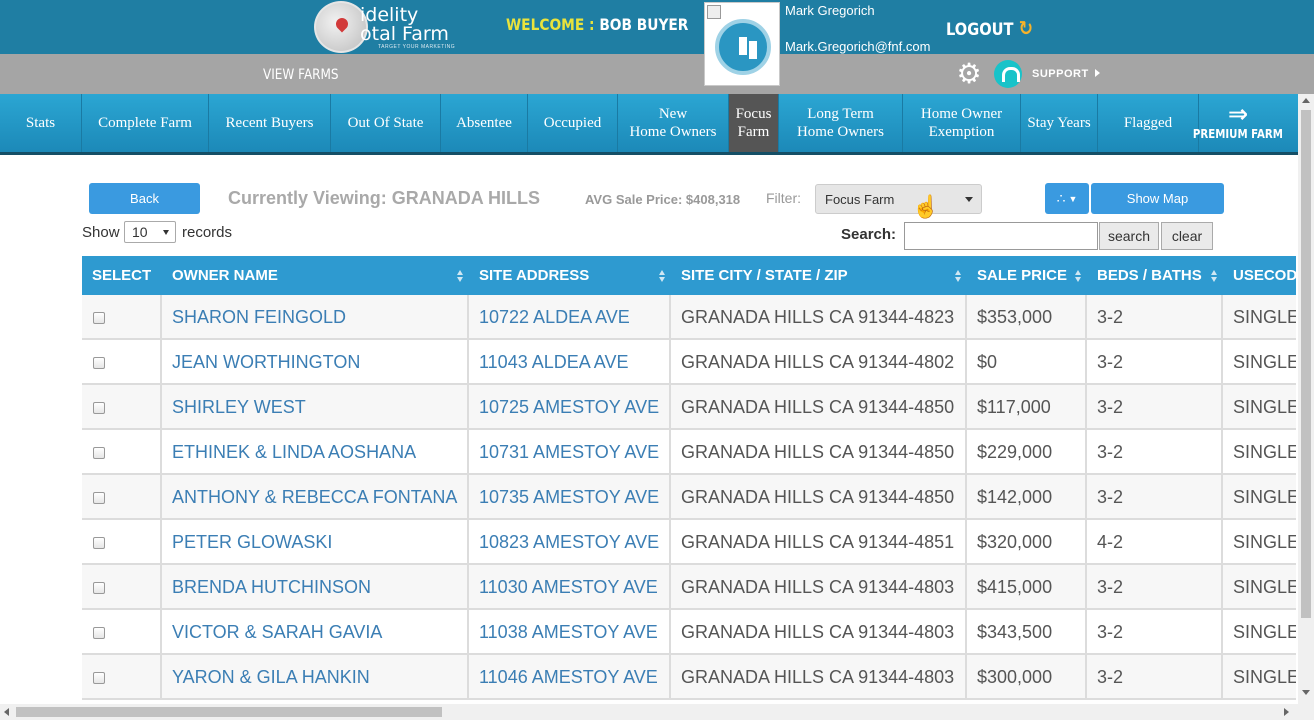  What do you see at coordinates (570, 632) in the screenshot?
I see `site-address-cell: 11038 AMESTOY AVE` at bounding box center [570, 632].